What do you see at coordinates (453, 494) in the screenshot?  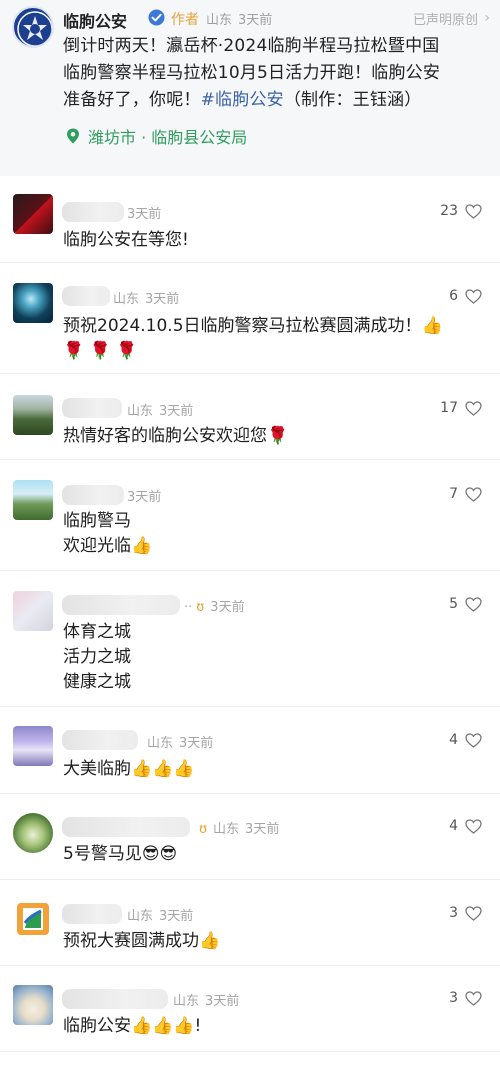 I see `like-count: 7` at bounding box center [453, 494].